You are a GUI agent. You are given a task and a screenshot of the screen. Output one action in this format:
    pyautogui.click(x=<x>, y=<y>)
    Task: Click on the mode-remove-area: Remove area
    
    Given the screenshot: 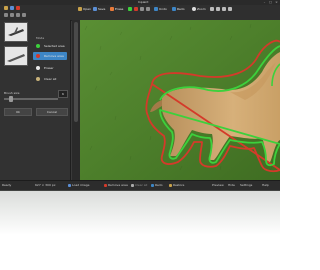 What is the action you would take?
    pyautogui.click(x=50, y=56)
    